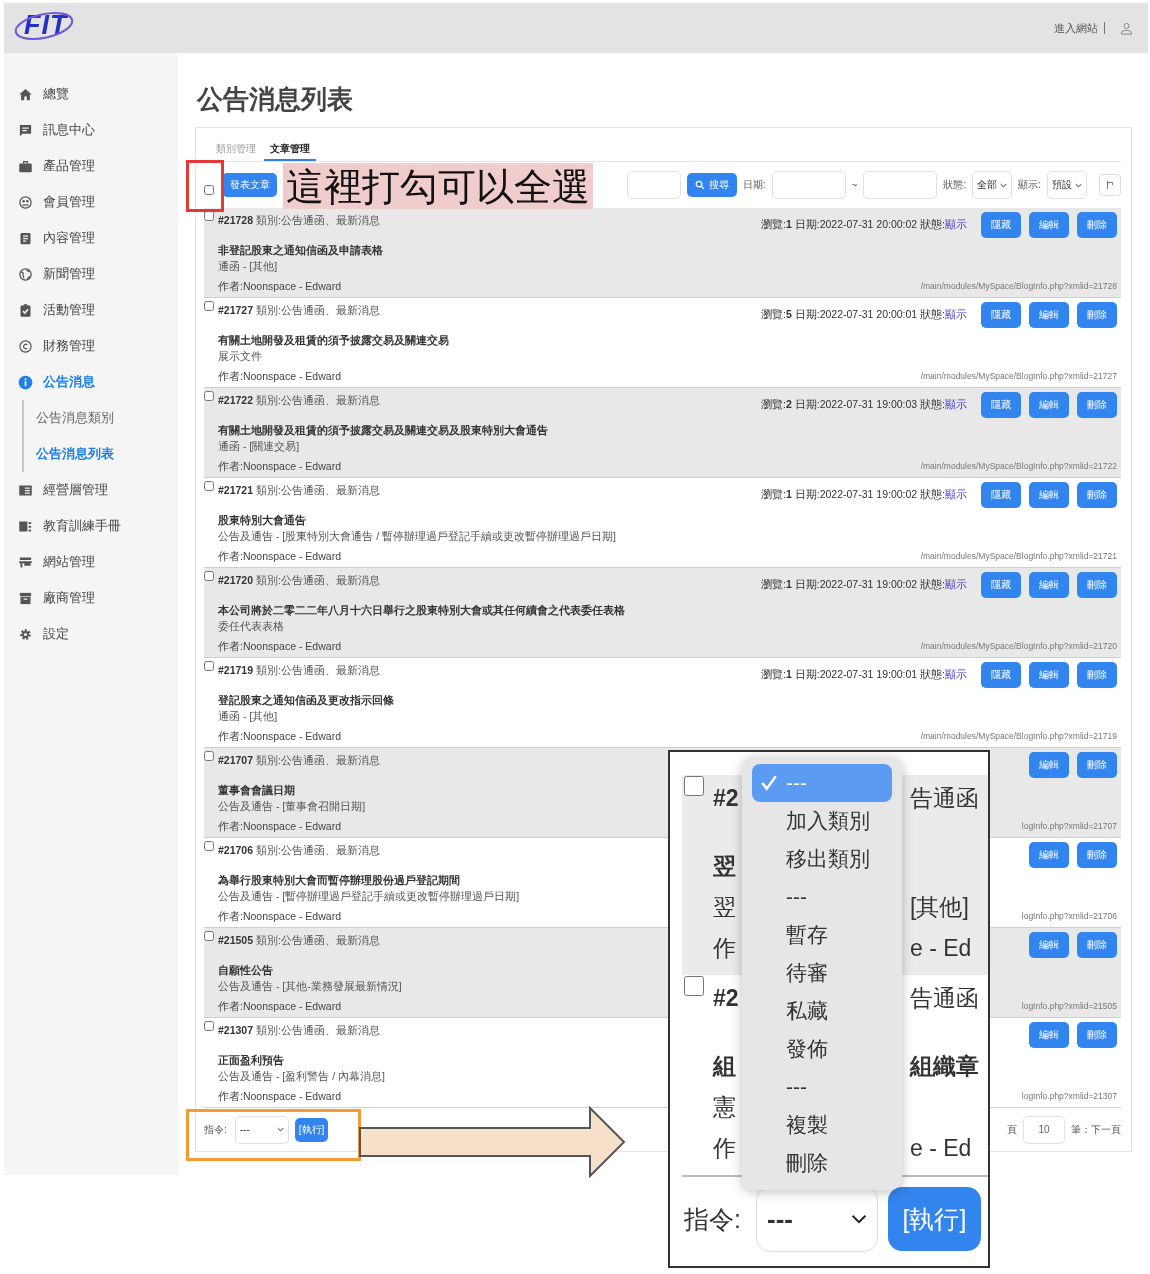 The height and width of the screenshot is (1274, 1150). What do you see at coordinates (822, 973) in the screenshot?
I see `menu-item: 待審` at bounding box center [822, 973].